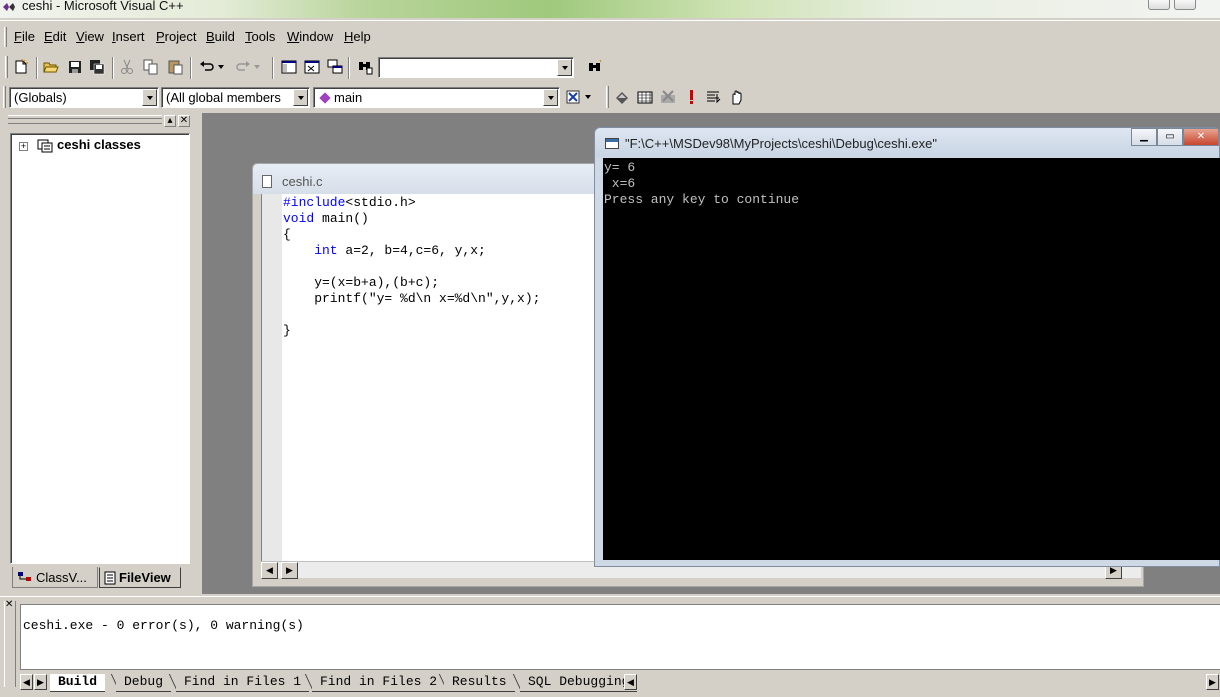  Describe the element at coordinates (379, 683) in the screenshot. I see `output-tab-find-in-files-2: Find in Files 2` at that location.